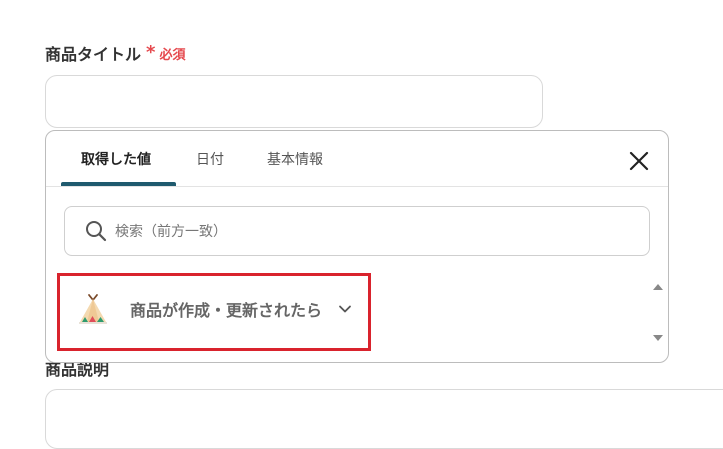 The image size is (723, 449). Describe the element at coordinates (375, 232) in the screenshot. I see `search-input` at that location.